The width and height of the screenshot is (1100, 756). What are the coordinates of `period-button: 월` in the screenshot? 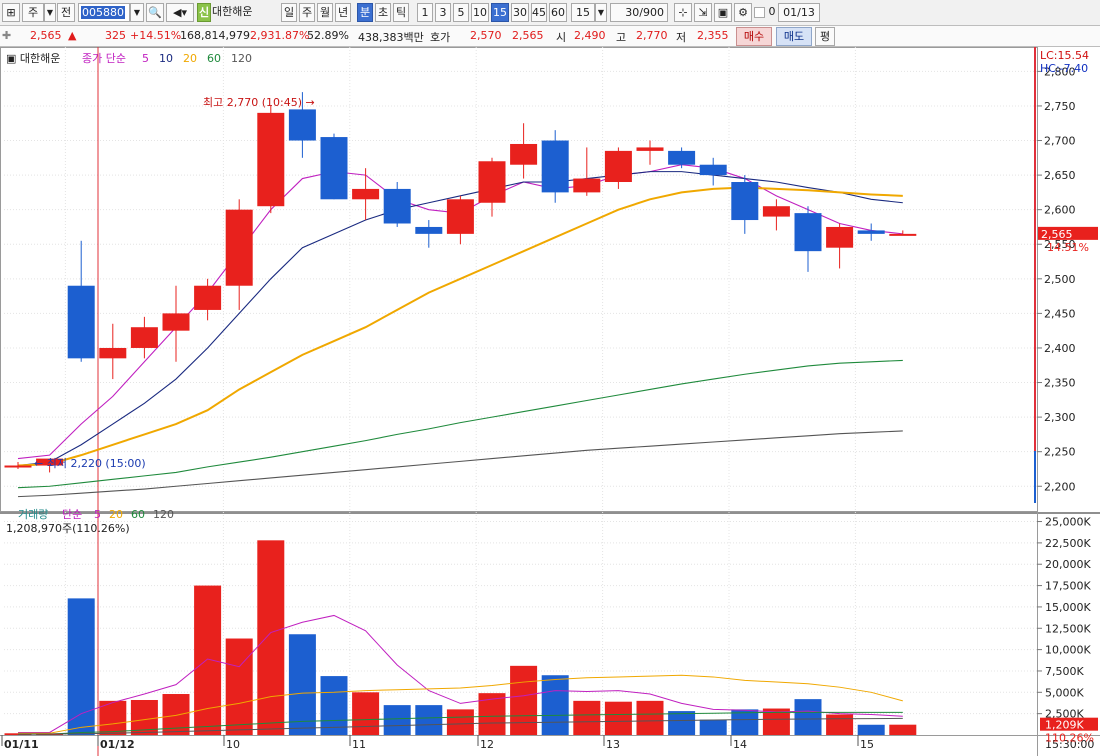 It's located at (325, 12).